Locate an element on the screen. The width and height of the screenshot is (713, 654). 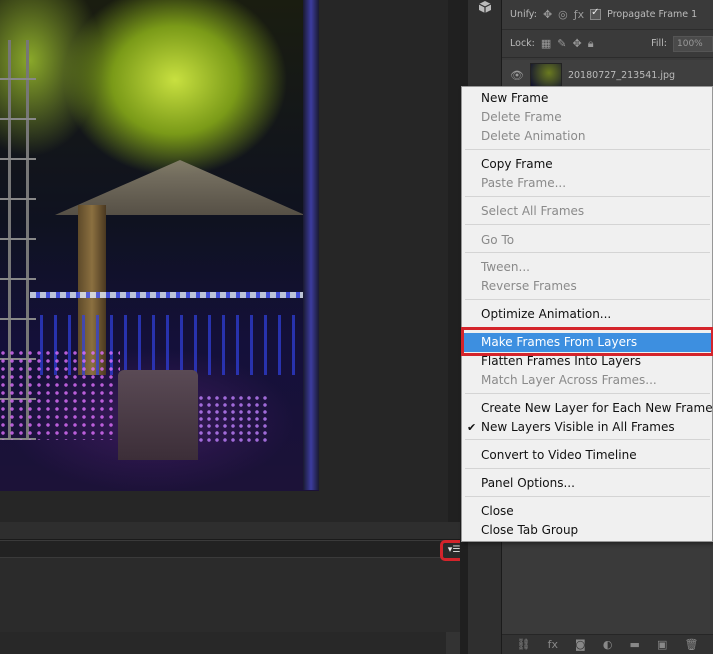
layer-thumbnail is located at coordinates (545, 75).